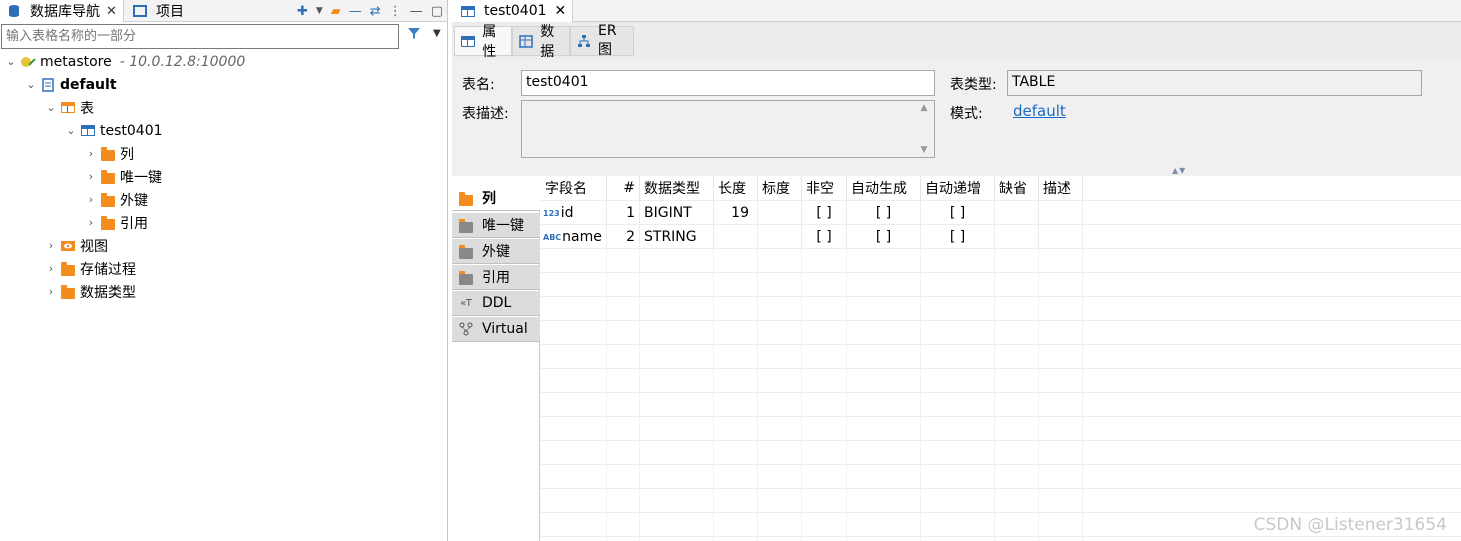  I want to click on maximize-icon: ▢, so click(437, 11).